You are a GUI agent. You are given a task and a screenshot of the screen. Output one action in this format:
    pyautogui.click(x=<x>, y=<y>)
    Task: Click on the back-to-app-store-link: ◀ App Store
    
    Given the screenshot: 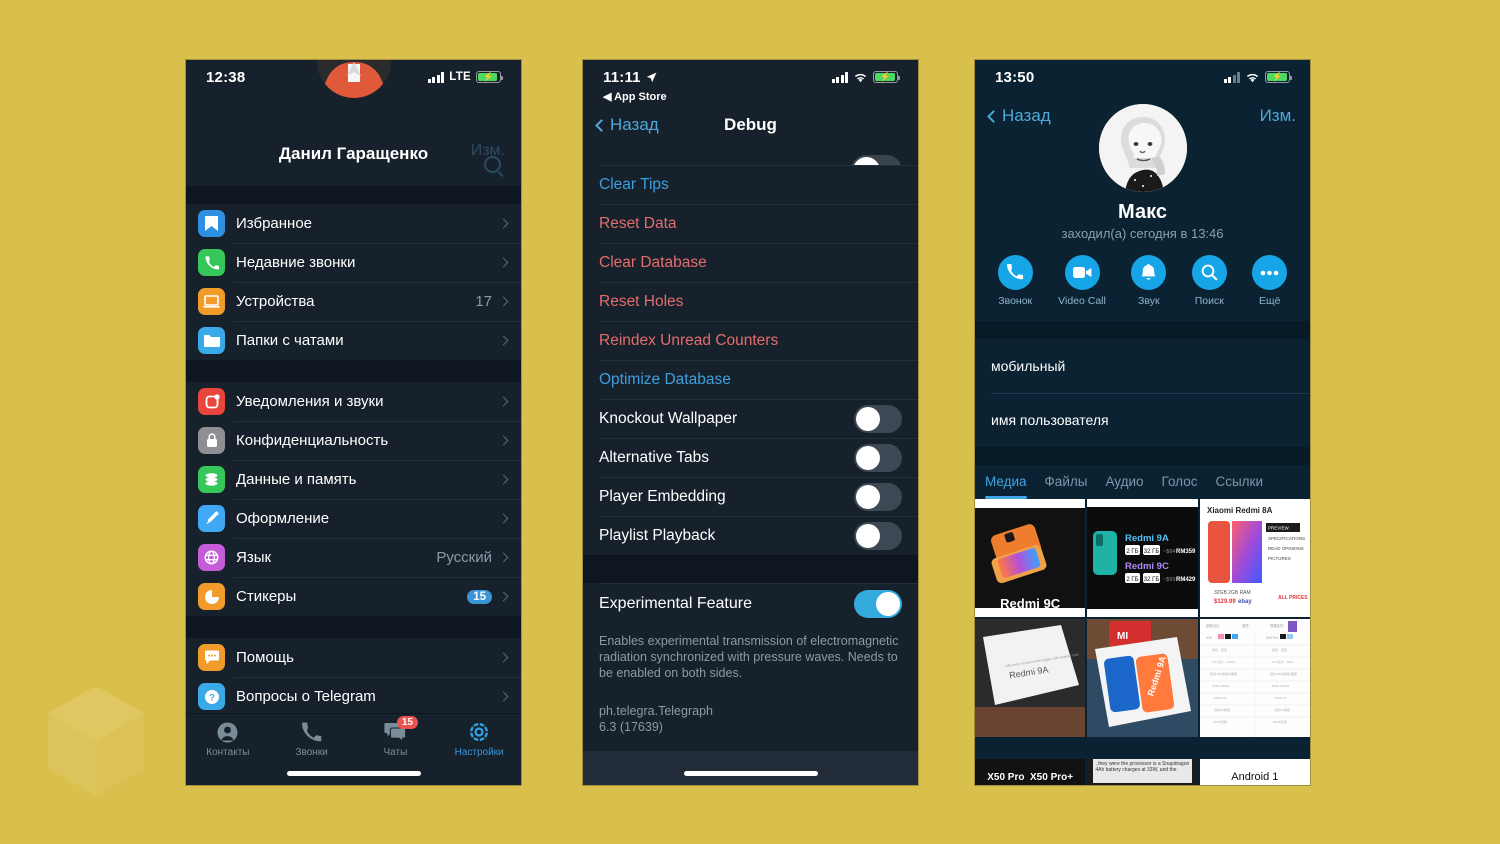 What is the action you would take?
    pyautogui.click(x=750, y=96)
    